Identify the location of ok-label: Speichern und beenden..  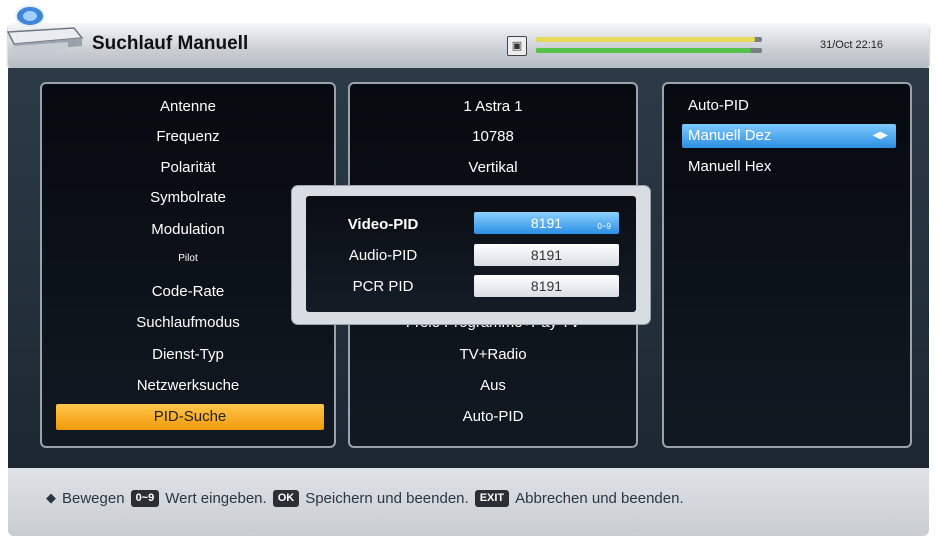
(387, 498).